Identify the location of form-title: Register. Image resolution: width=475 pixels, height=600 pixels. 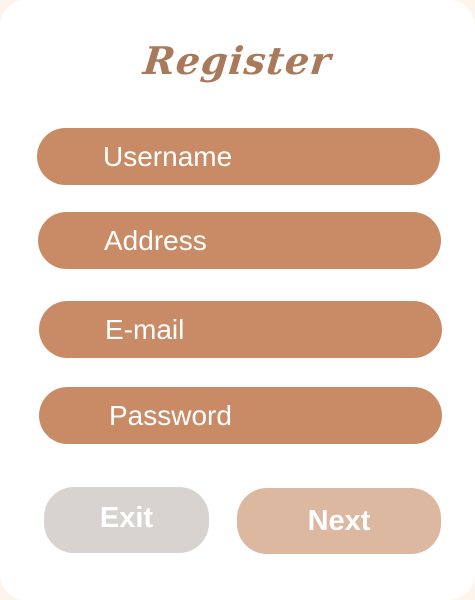
(237, 60).